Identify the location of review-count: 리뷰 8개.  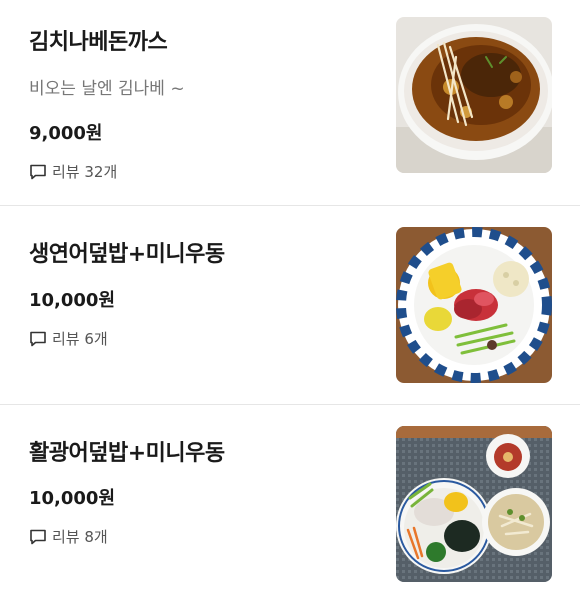
(68, 536).